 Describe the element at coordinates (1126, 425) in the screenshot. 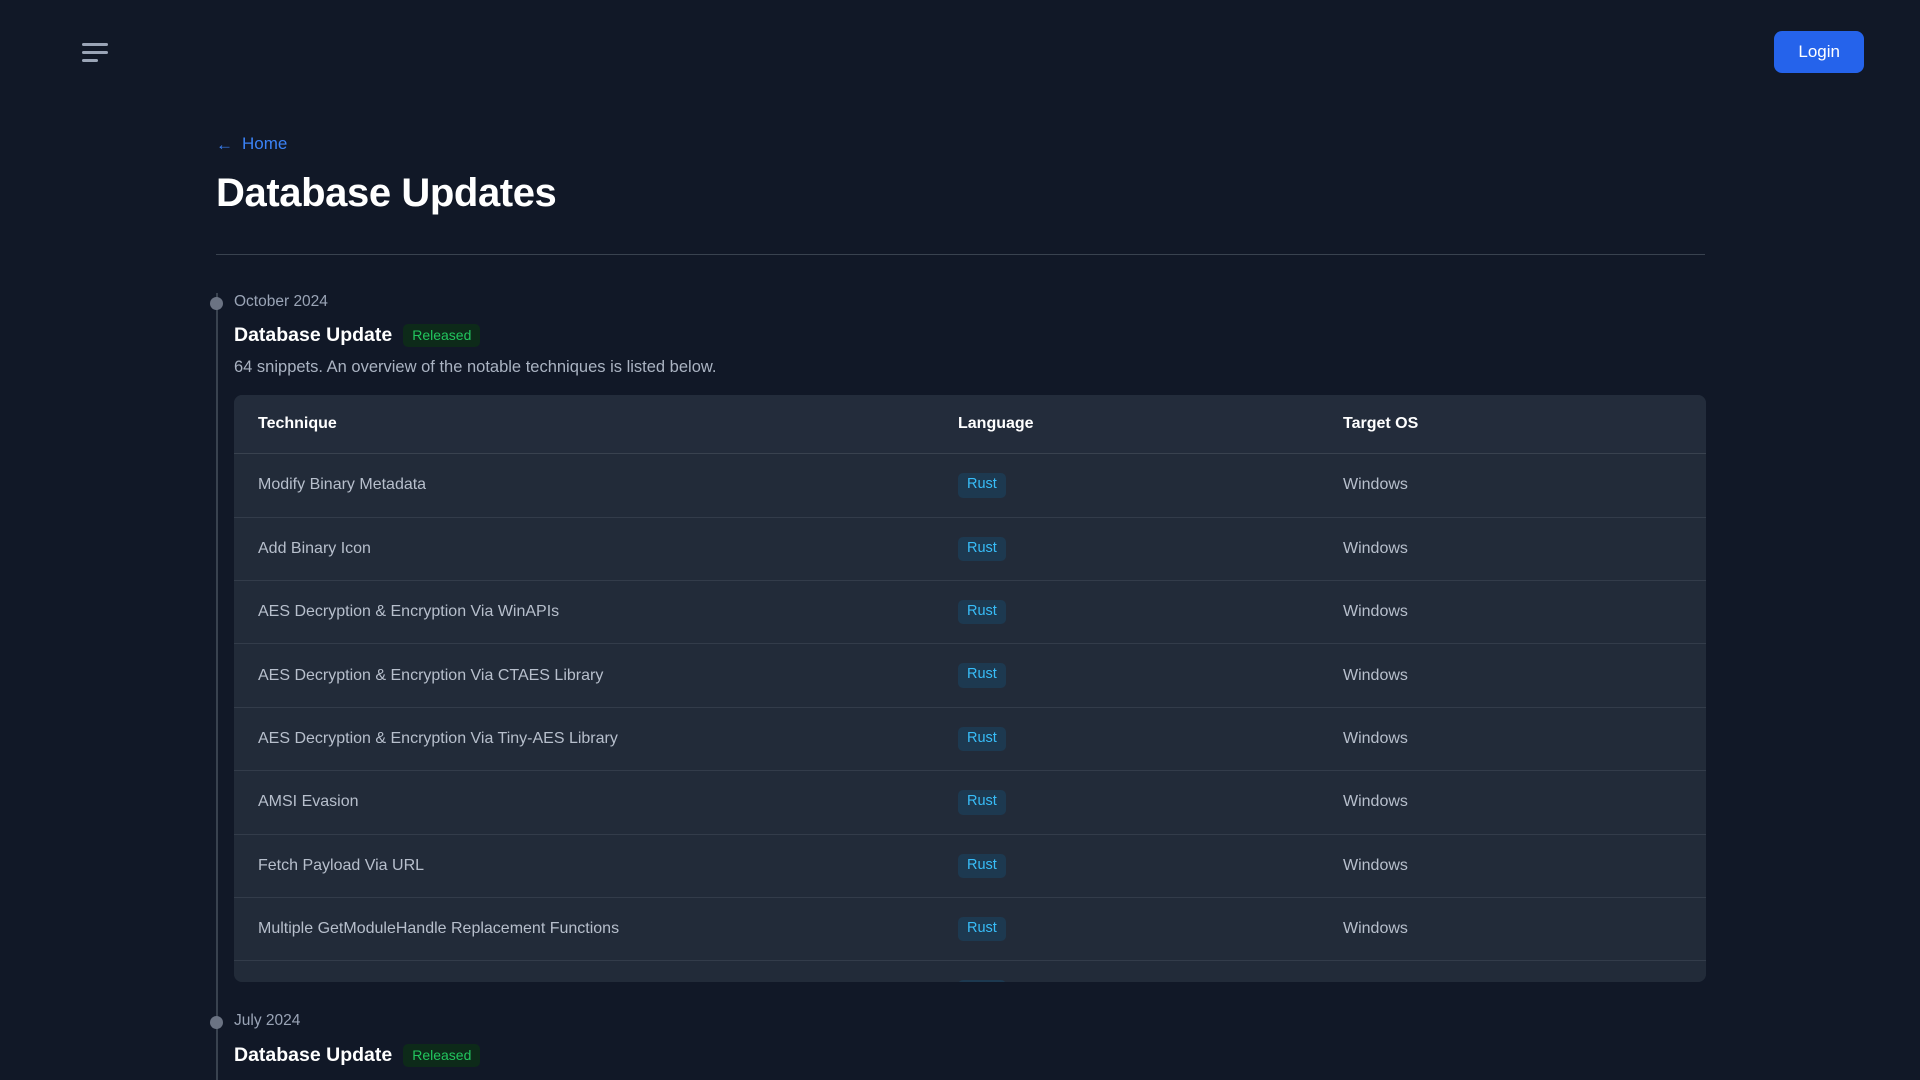

I see `column-header-language: Language` at that location.